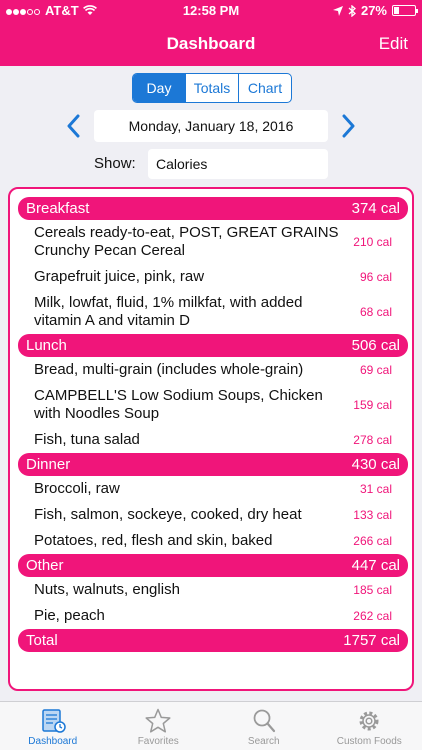 The width and height of the screenshot is (422, 750). What do you see at coordinates (58, 208) in the screenshot?
I see `section-name: Breakfast` at bounding box center [58, 208].